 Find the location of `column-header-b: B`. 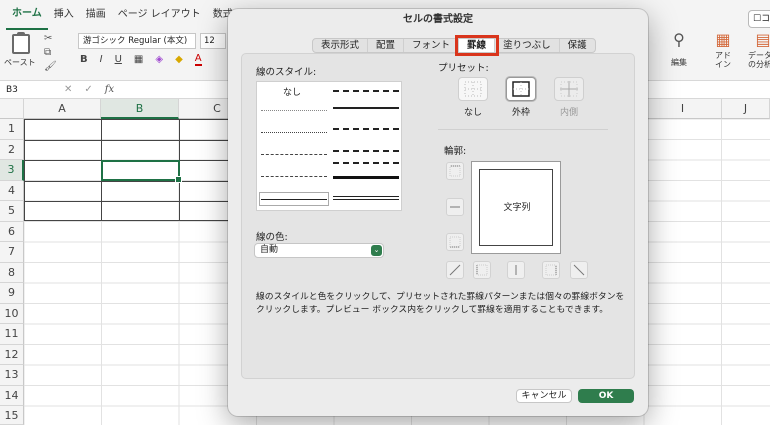

column-header-b: B is located at coordinates (140, 109).